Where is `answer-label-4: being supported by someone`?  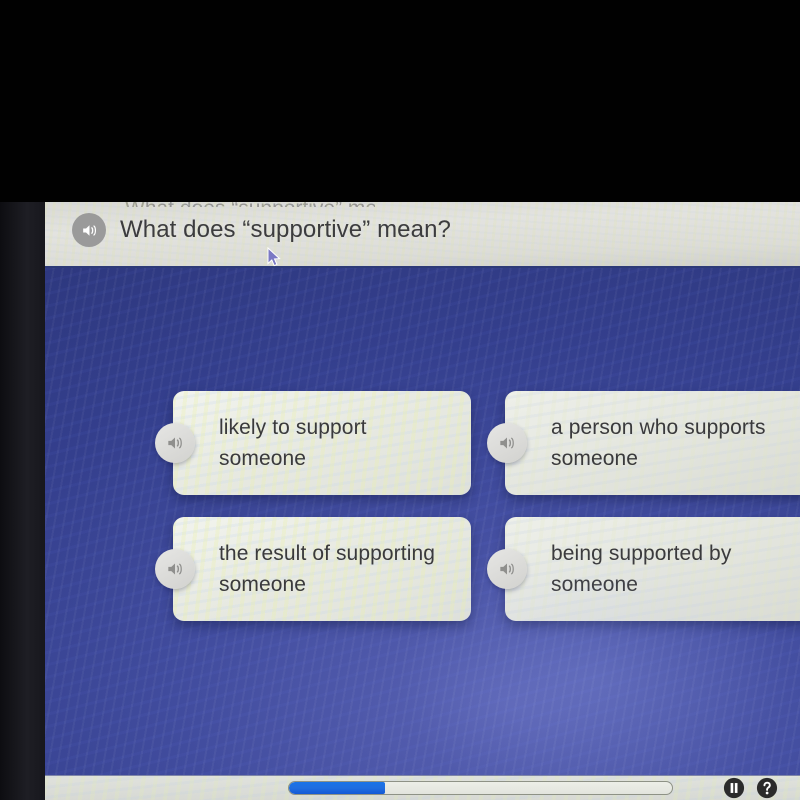
answer-label-4: being supported by someone is located at coordinates (641, 569).